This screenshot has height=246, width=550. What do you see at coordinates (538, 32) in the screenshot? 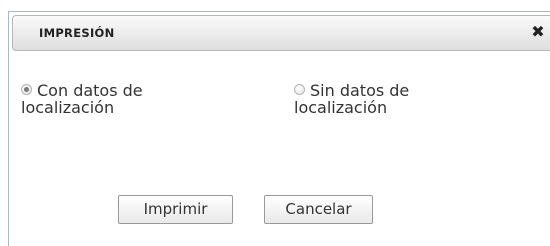
I see `close-icon: ✖` at bounding box center [538, 32].